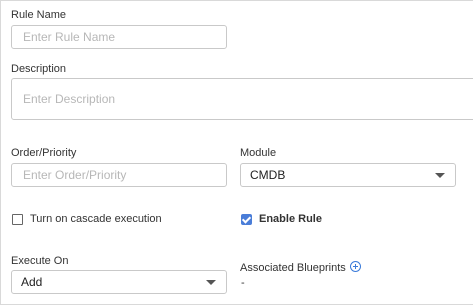 The height and width of the screenshot is (305, 473). I want to click on module-selected-value: CMDB, so click(268, 175).